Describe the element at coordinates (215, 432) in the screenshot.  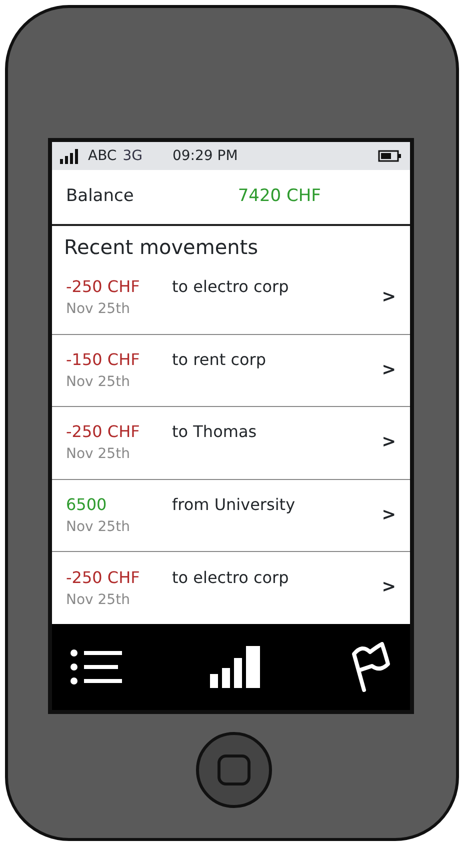
I see `movement-description: to Thomas` at that location.